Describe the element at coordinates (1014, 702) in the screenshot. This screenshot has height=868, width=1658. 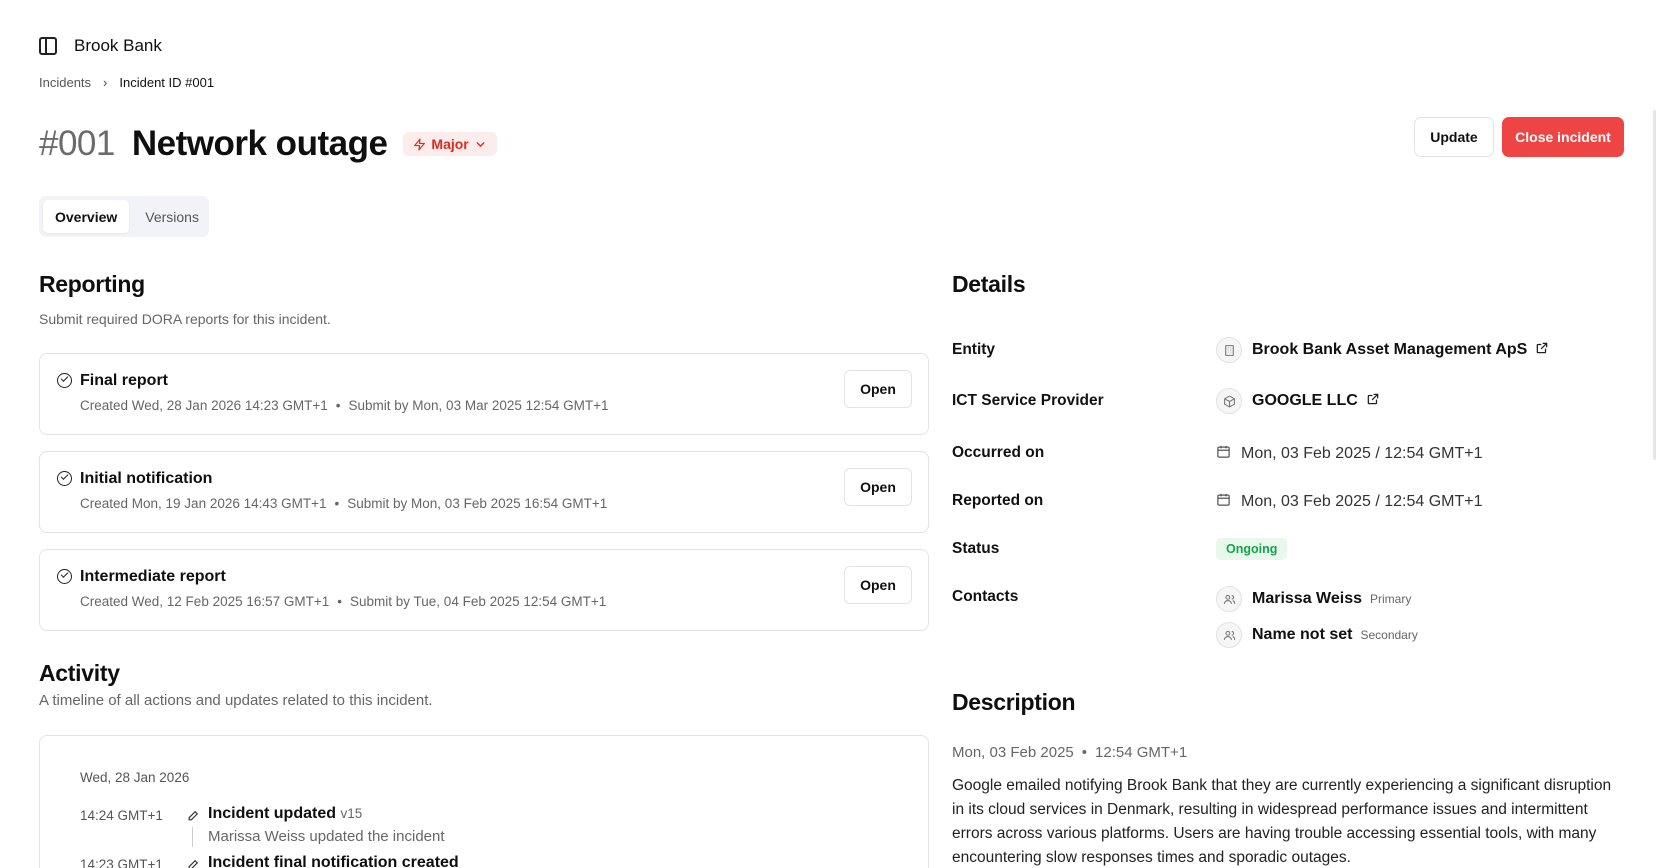
I see `description-heading: Description` at that location.